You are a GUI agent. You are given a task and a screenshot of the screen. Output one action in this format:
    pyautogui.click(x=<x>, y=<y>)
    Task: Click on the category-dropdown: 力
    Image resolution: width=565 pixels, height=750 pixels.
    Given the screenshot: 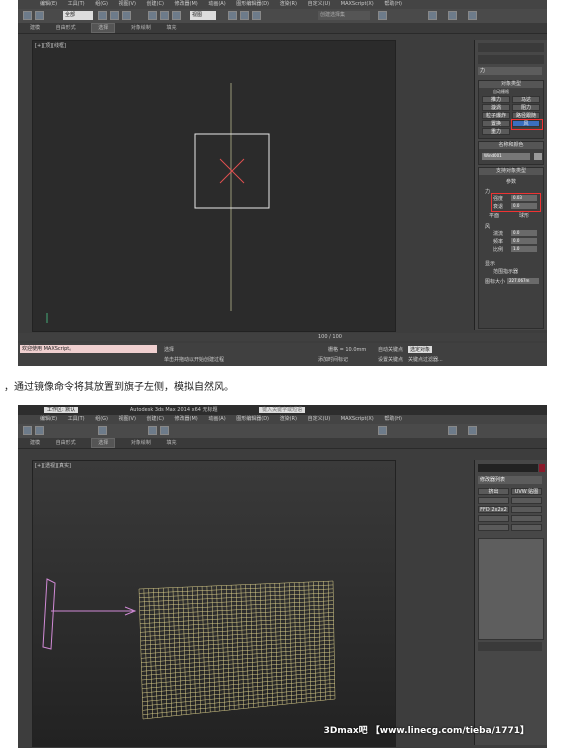 What is the action you would take?
    pyautogui.click(x=510, y=71)
    